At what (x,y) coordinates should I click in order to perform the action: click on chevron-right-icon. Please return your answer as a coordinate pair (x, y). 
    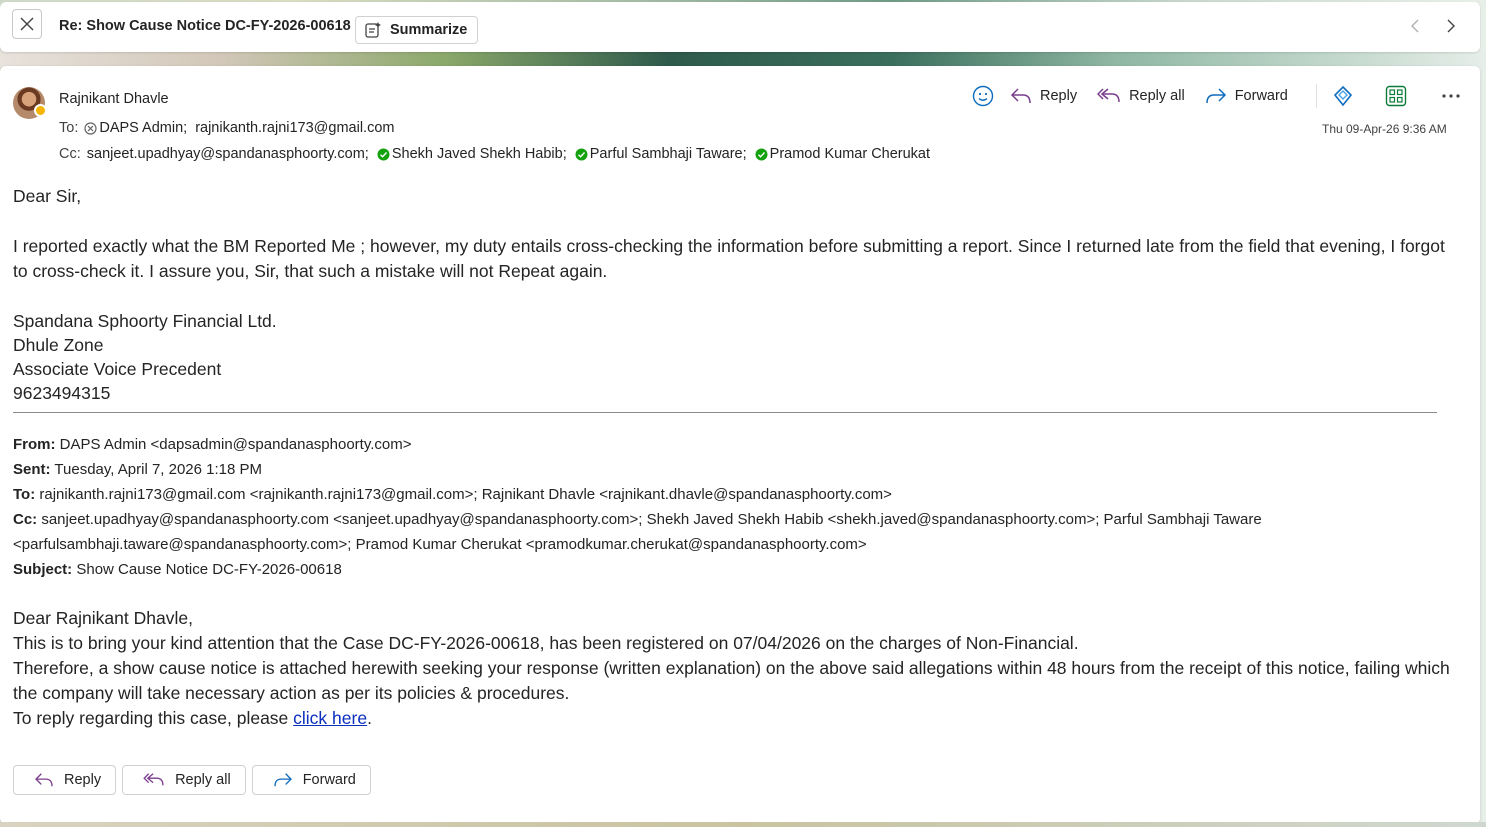
    Looking at the image, I should click on (1451, 26).